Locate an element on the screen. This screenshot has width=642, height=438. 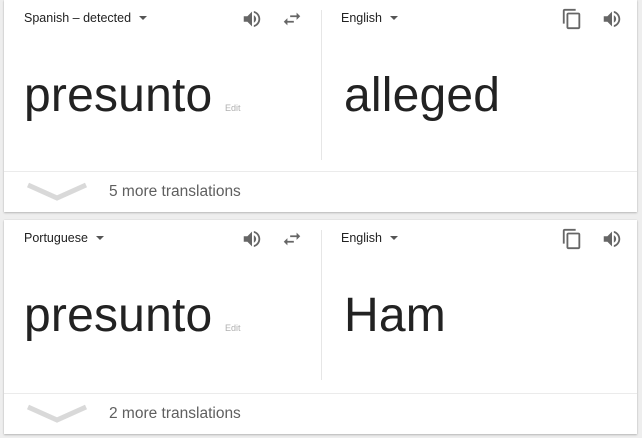
source-language-selector: Portuguese is located at coordinates (64, 238).